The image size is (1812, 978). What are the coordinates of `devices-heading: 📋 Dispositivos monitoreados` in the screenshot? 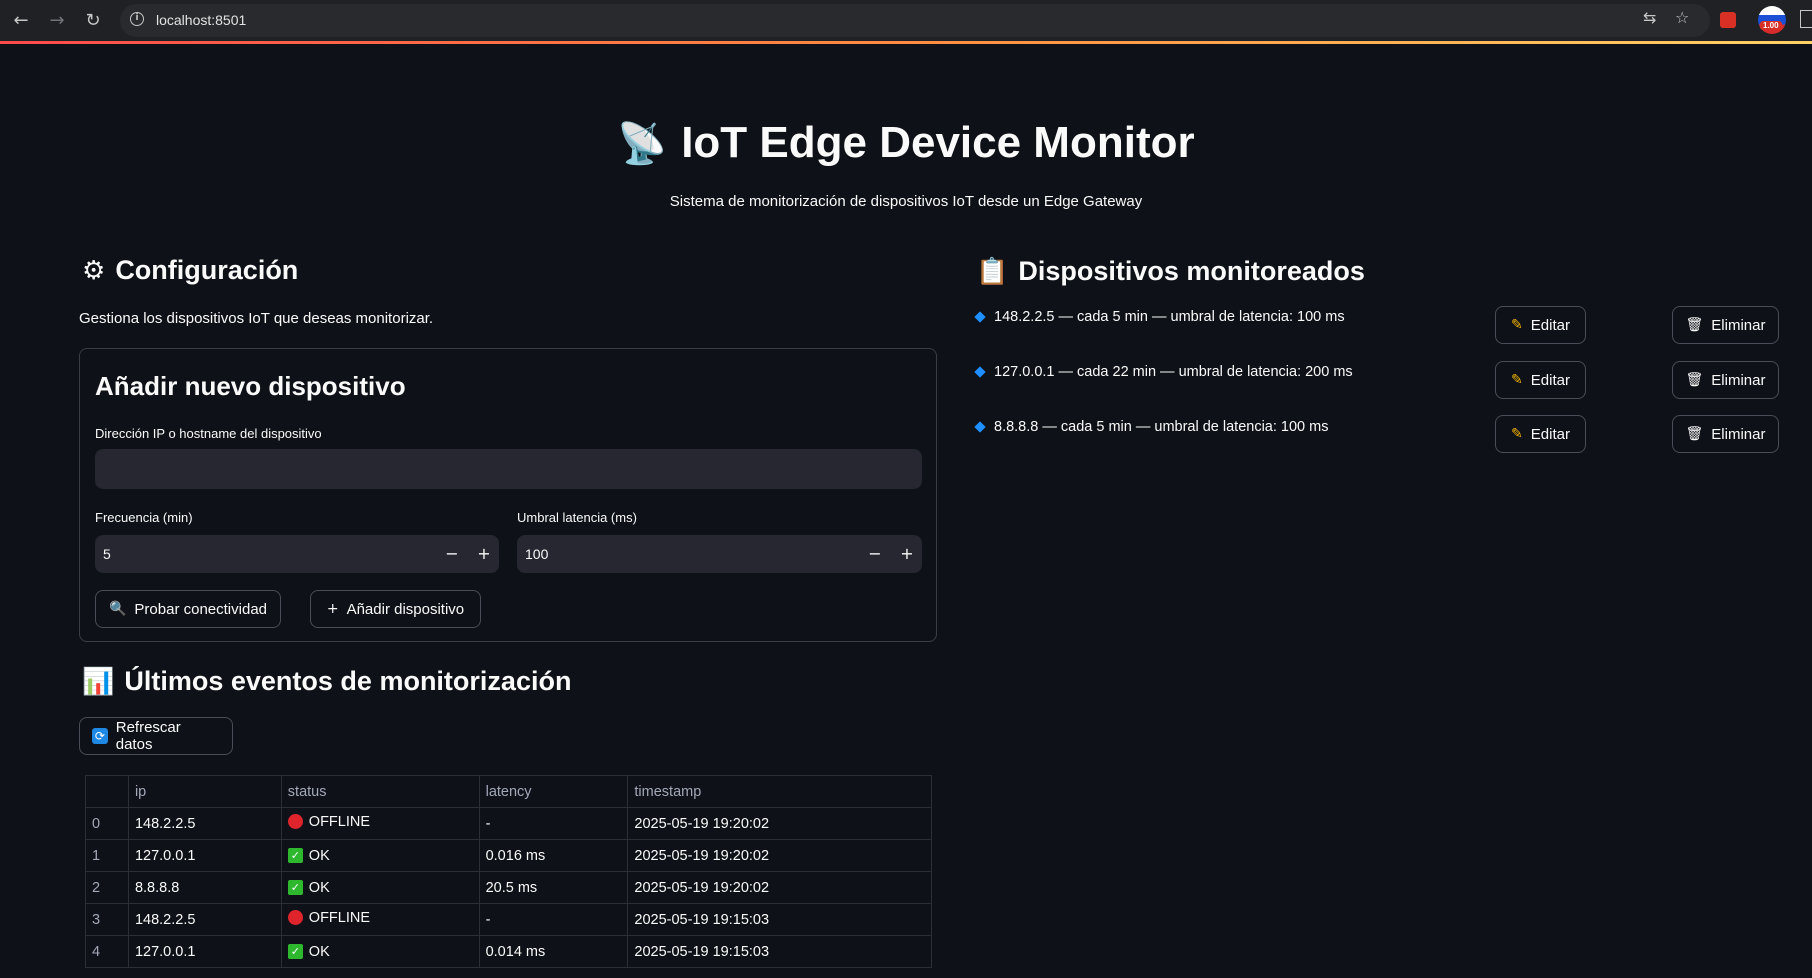 It's located at (1170, 271).